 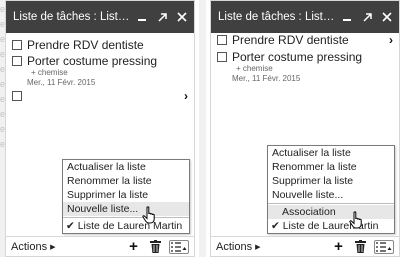 What do you see at coordinates (101, 96) in the screenshot?
I see `new-task-row: ›` at bounding box center [101, 96].